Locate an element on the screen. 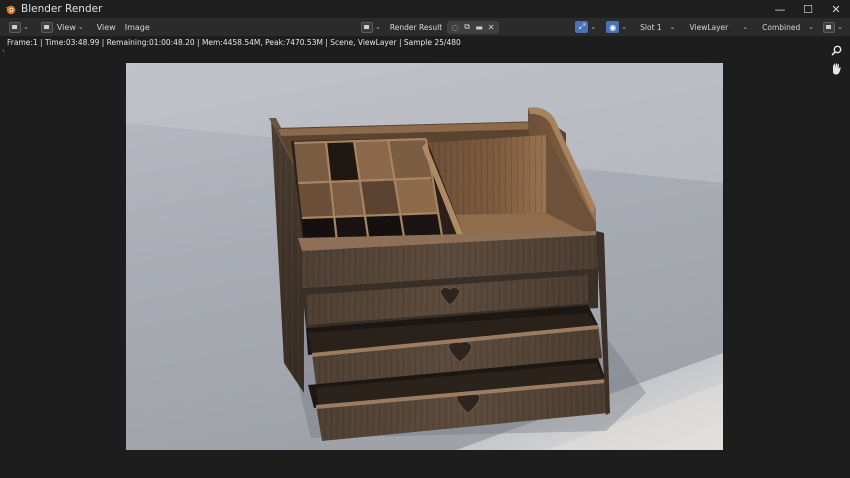 The width and height of the screenshot is (850, 478). view-mode-icon is located at coordinates (46, 27).